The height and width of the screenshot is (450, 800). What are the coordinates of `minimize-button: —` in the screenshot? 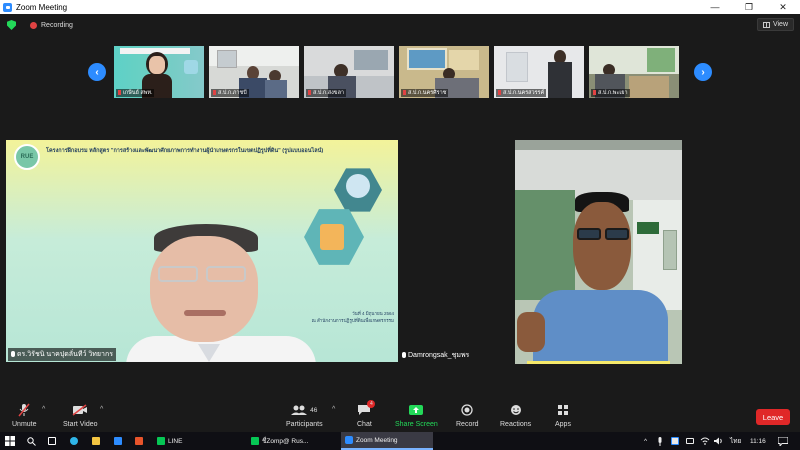 It's located at (715, 7).